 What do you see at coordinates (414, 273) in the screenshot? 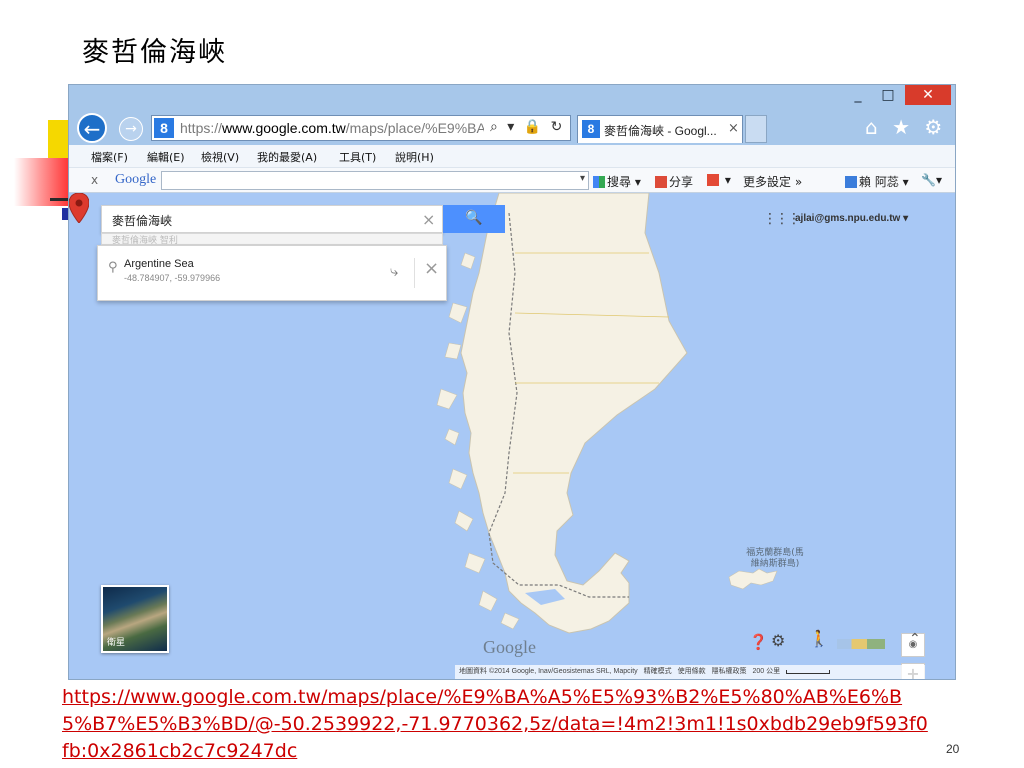
I see `card-divider` at bounding box center [414, 273].